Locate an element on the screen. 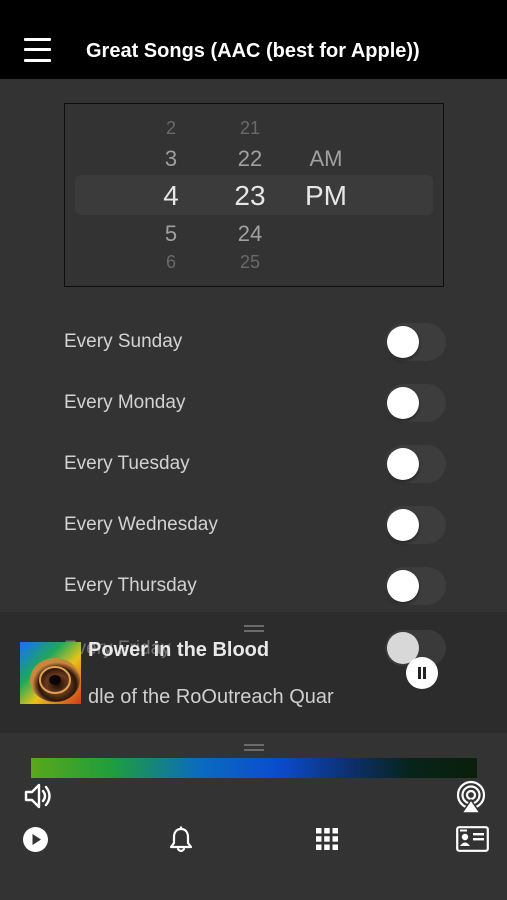 The width and height of the screenshot is (507, 900). monday-toggle is located at coordinates (415, 403).